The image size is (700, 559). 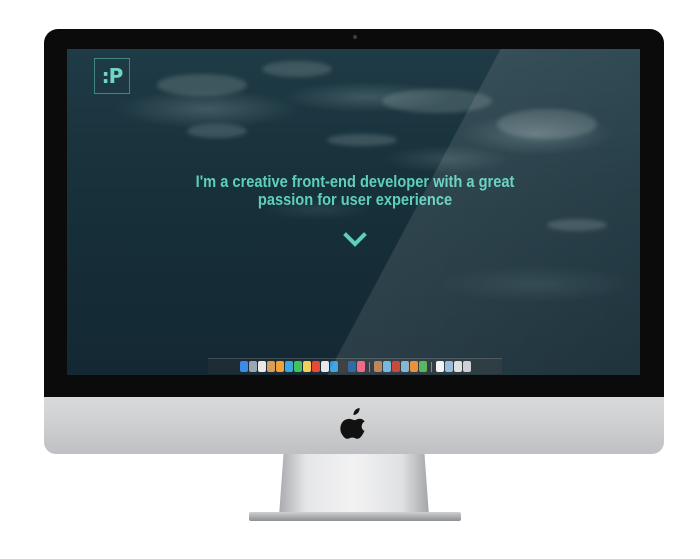 I want to click on safari-icon, so click(x=288, y=366).